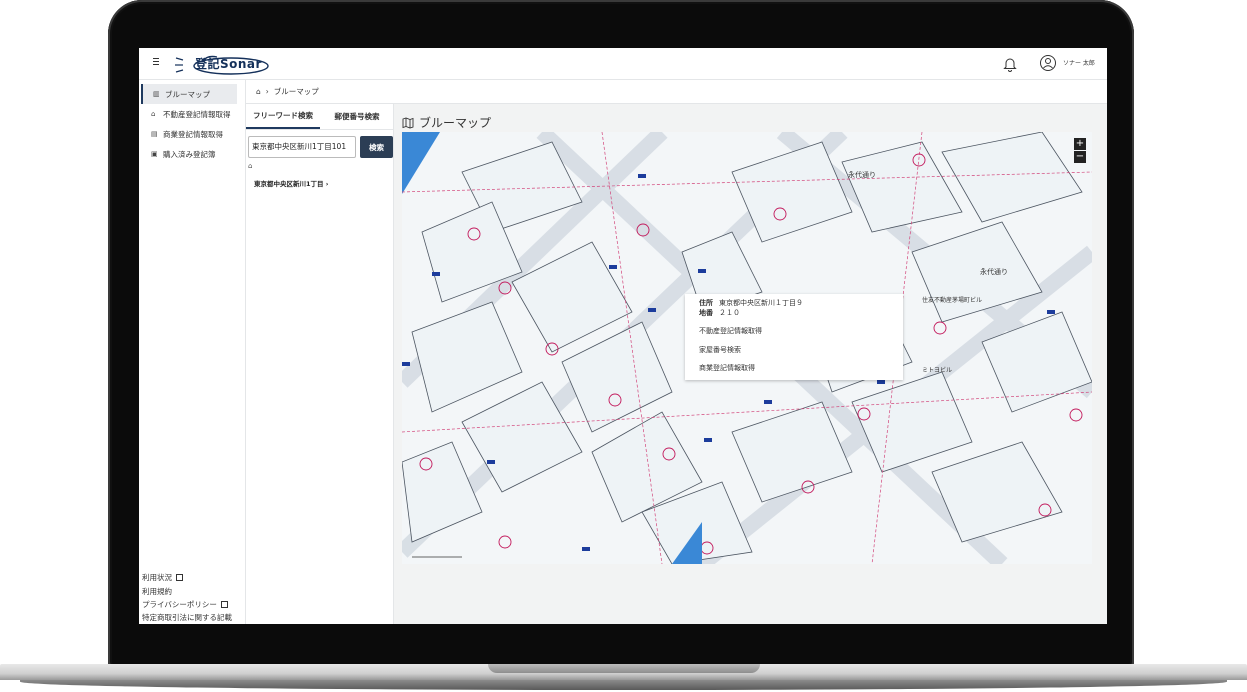 This screenshot has height=692, width=1247. What do you see at coordinates (706, 313) in the screenshot?
I see `lot-key: 地番` at bounding box center [706, 313].